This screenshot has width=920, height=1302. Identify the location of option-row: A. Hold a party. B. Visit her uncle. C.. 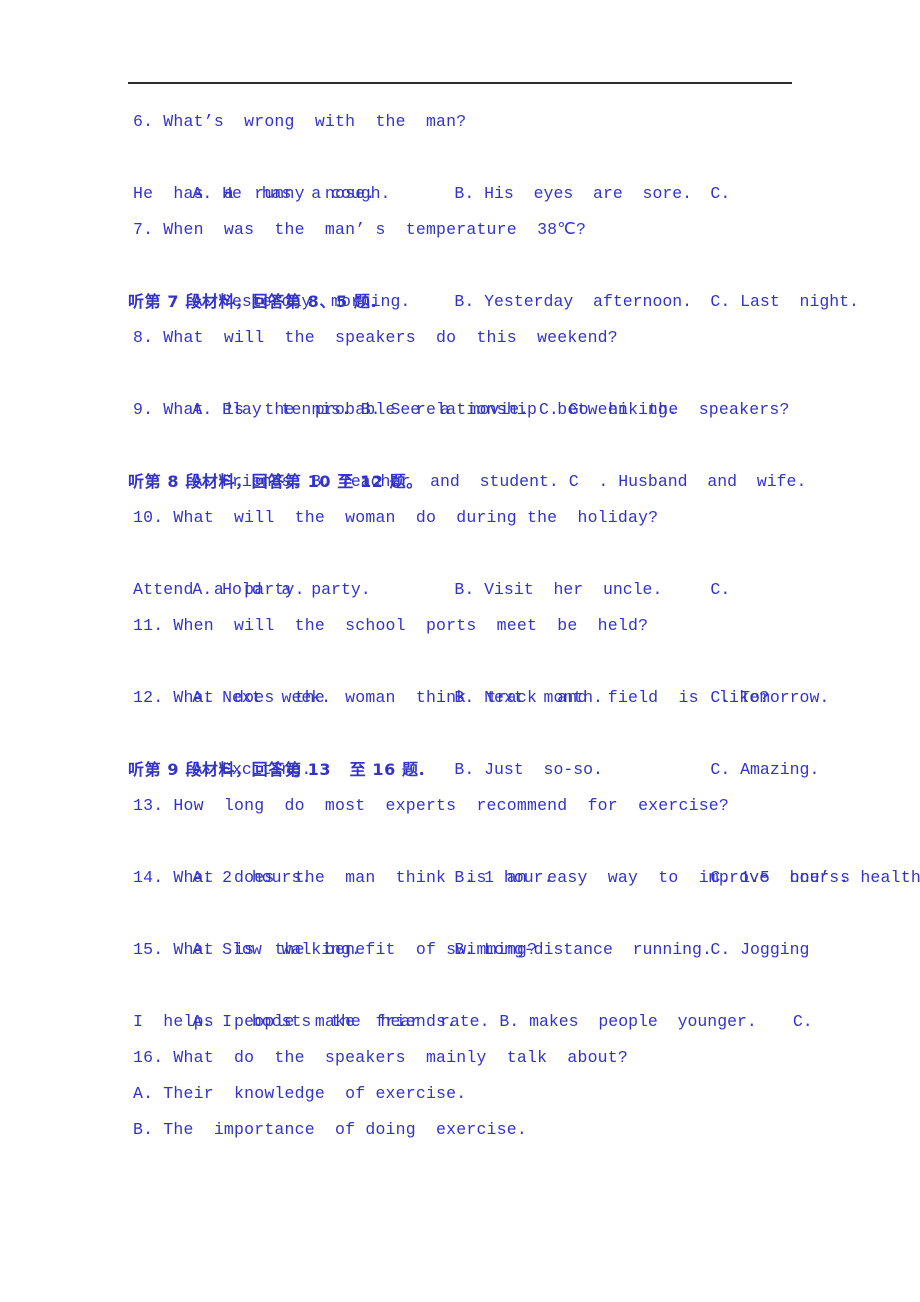
(460, 567).